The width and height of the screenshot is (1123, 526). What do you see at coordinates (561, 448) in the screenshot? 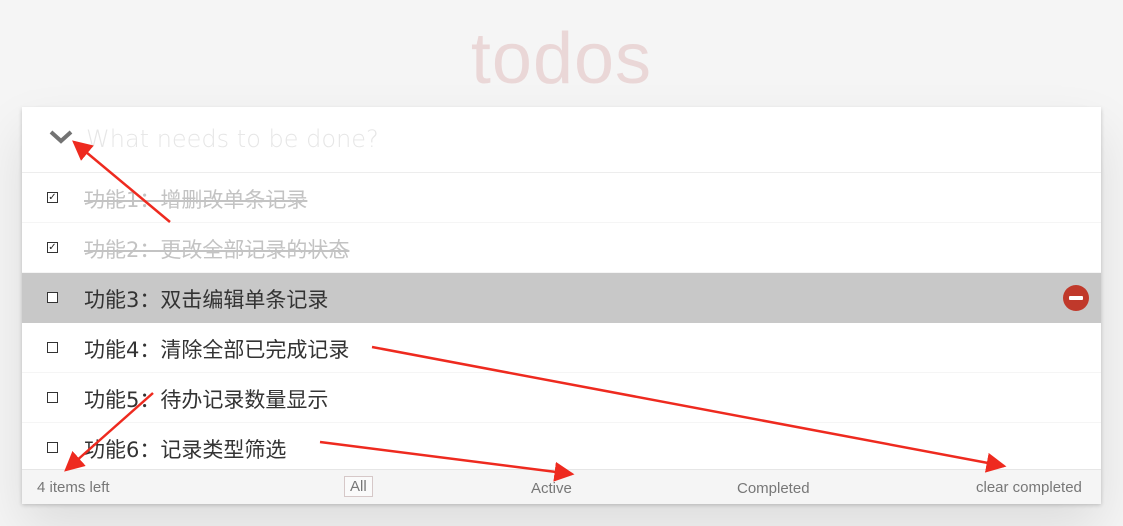
I see `todo-item: 功能6：记录类型筛选` at bounding box center [561, 448].